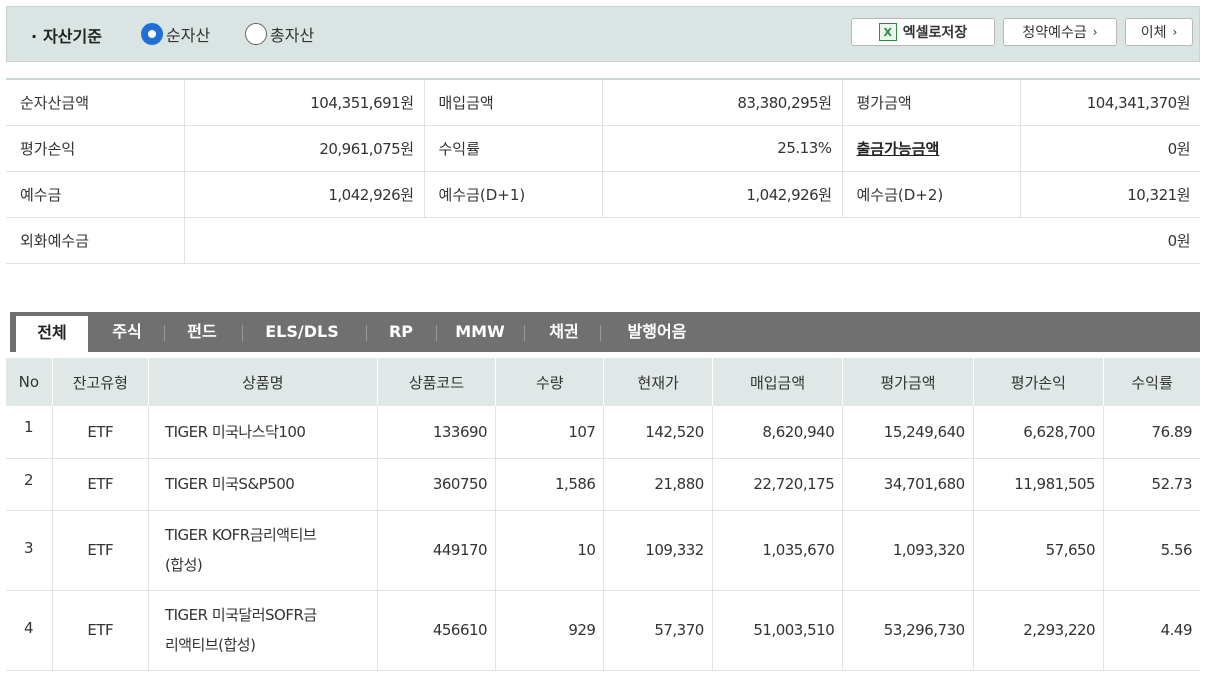  Describe the element at coordinates (29, 550) in the screenshot. I see `row-no: 3` at that location.